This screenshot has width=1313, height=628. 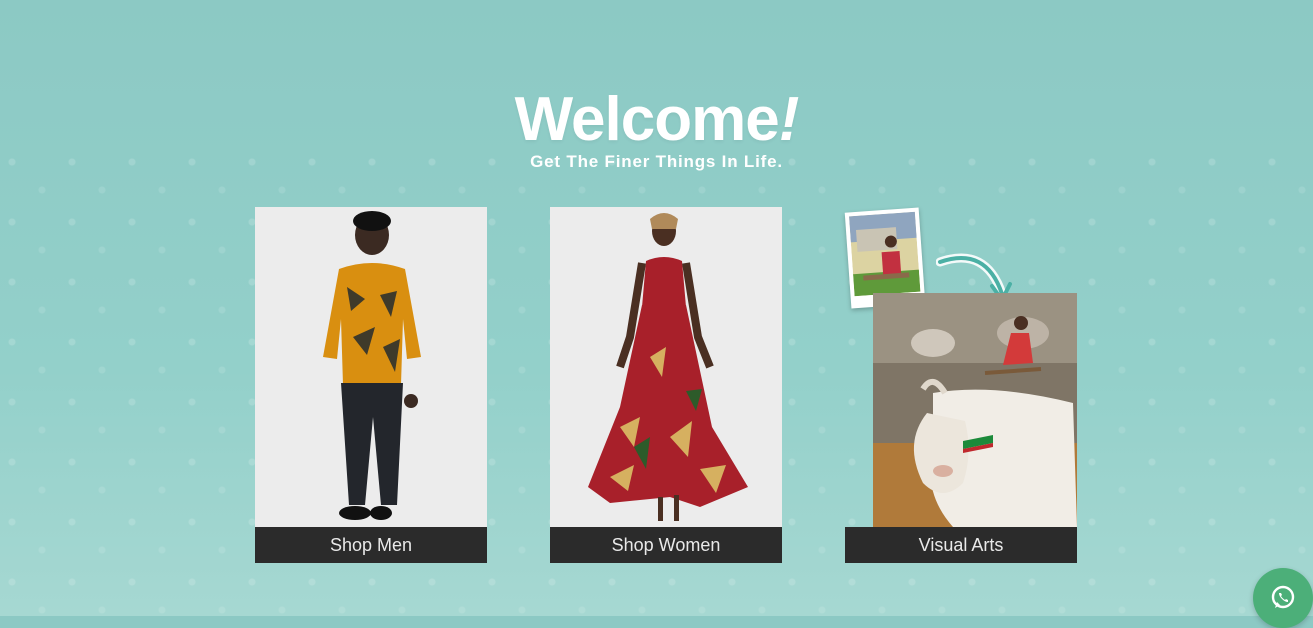 What do you see at coordinates (666, 367) in the screenshot?
I see `shop-women-image` at bounding box center [666, 367].